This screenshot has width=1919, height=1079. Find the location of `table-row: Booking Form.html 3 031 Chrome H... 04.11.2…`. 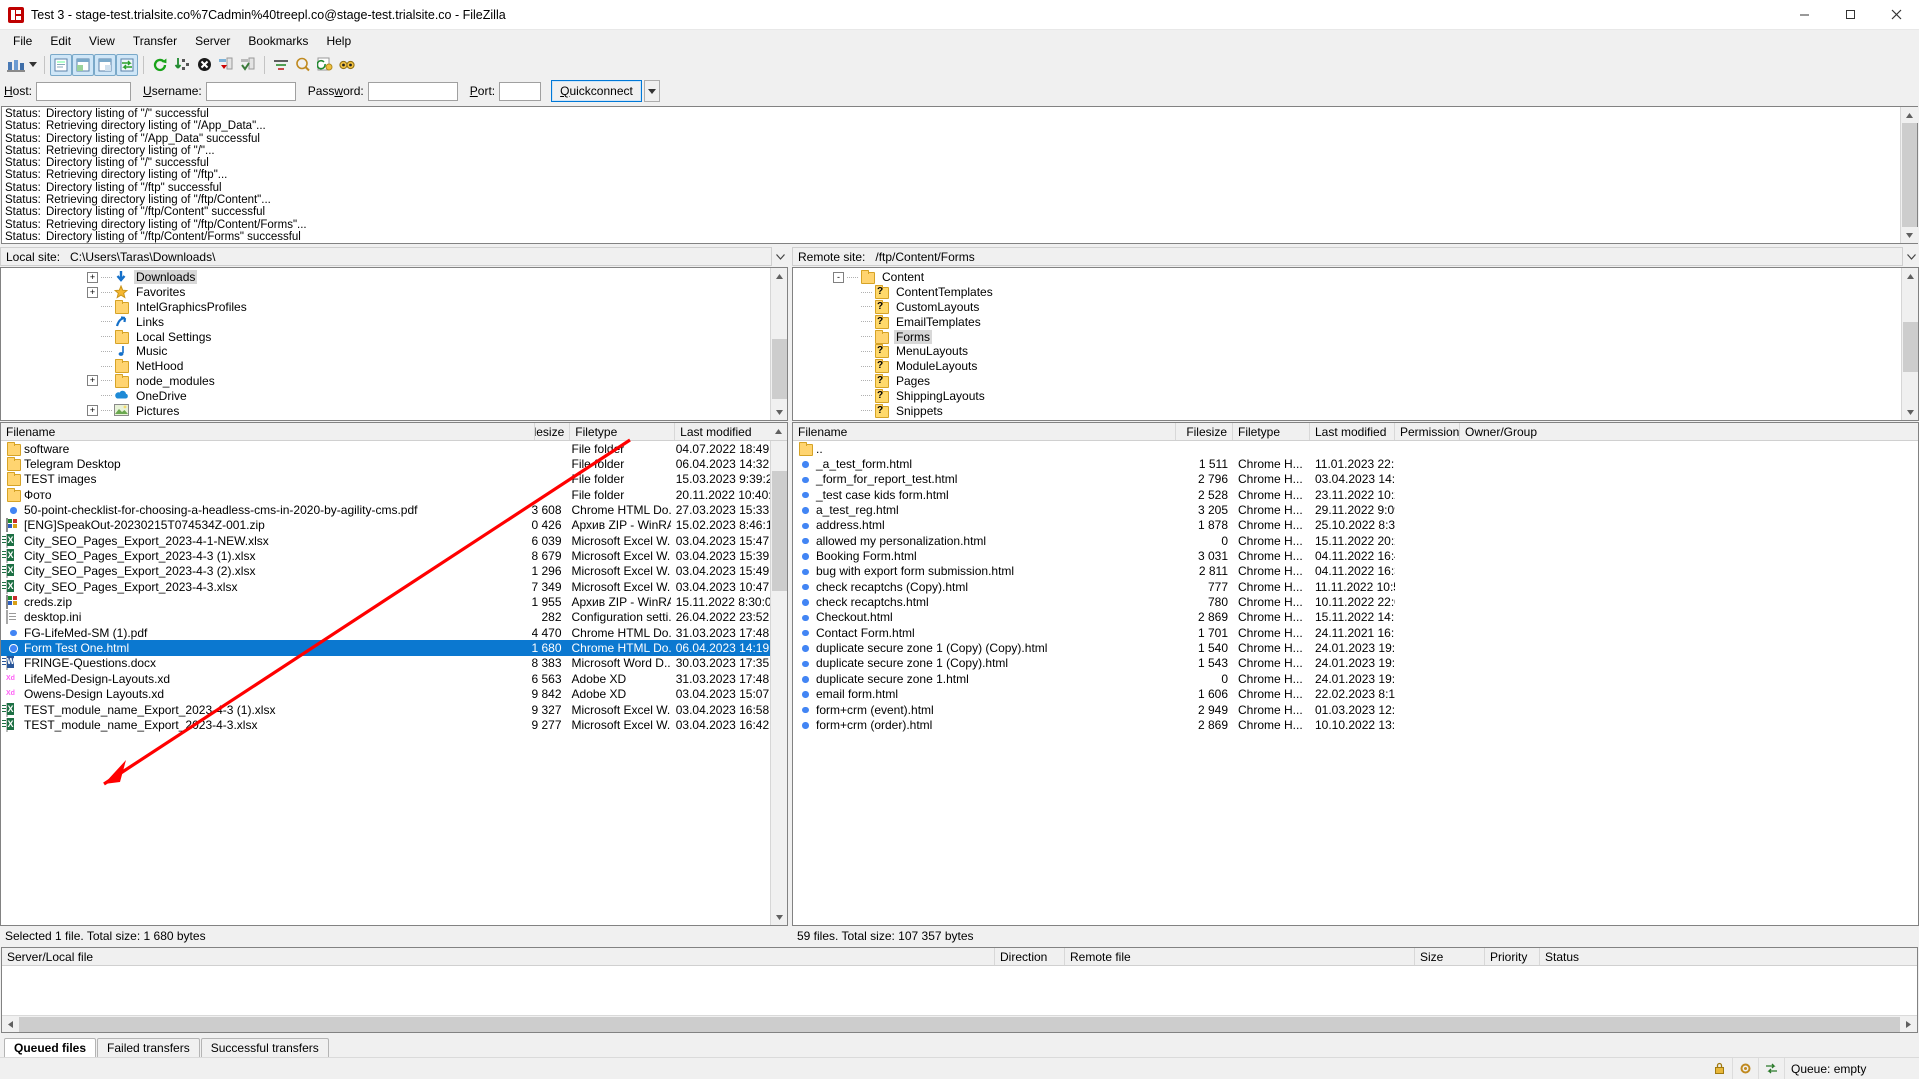

table-row: Booking Form.html 3 031 Chrome H... 04.11.2… is located at coordinates (1355, 555).